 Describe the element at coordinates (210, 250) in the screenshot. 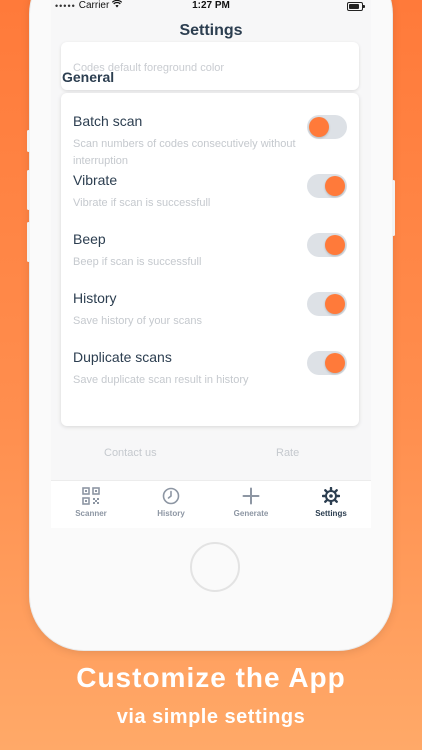

I see `setting-row-beep: Beep Beep if scan is successfull` at that location.